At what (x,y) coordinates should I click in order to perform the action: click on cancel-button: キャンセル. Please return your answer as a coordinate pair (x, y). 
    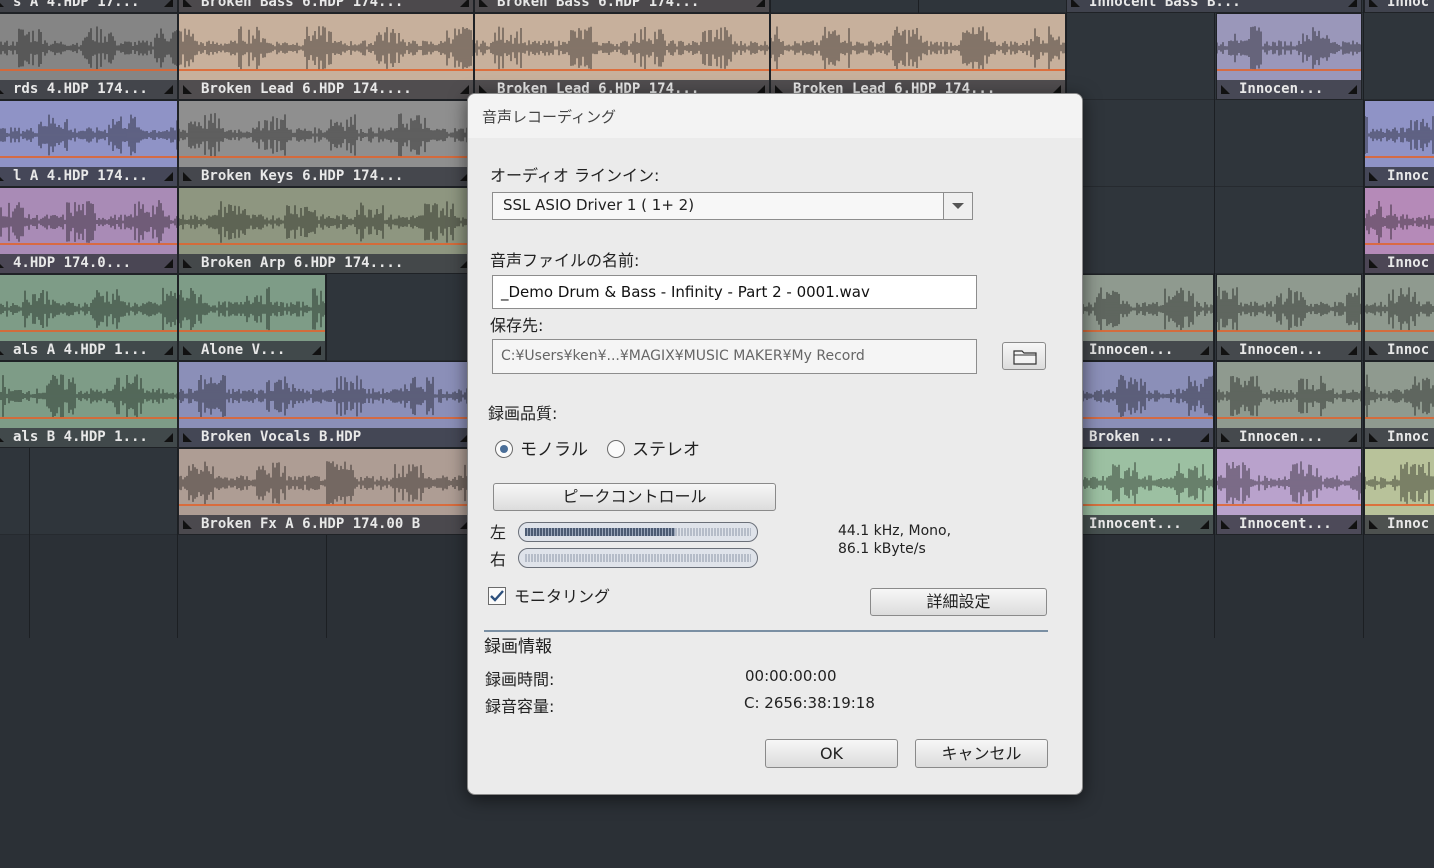
    Looking at the image, I should click on (981, 753).